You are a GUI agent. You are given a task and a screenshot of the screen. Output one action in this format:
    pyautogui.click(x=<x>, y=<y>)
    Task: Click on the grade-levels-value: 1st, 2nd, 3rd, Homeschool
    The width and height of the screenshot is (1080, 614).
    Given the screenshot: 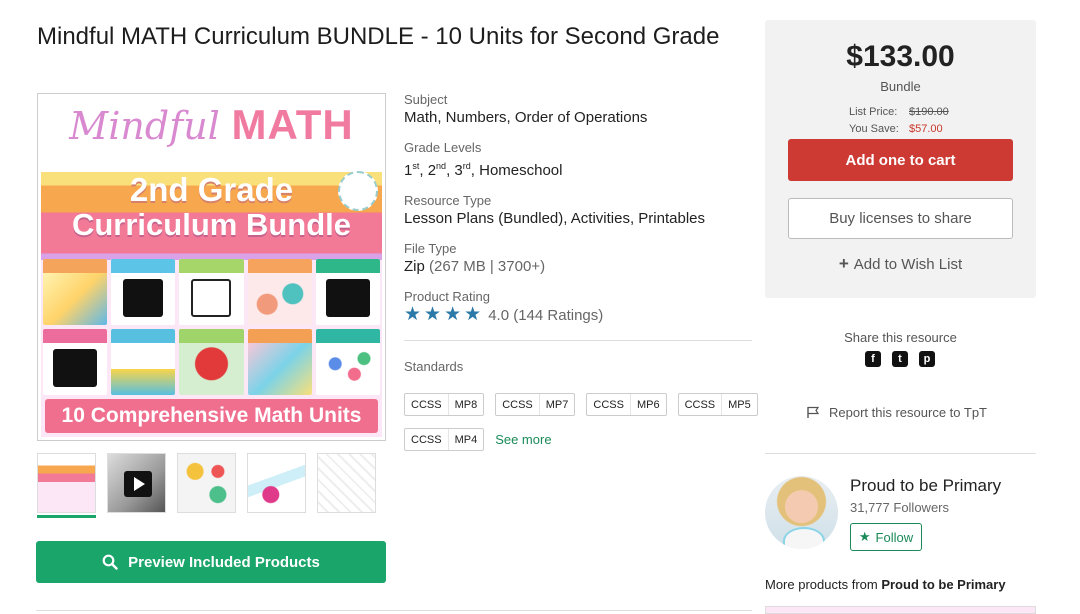 What is the action you would take?
    pyautogui.click(x=579, y=168)
    